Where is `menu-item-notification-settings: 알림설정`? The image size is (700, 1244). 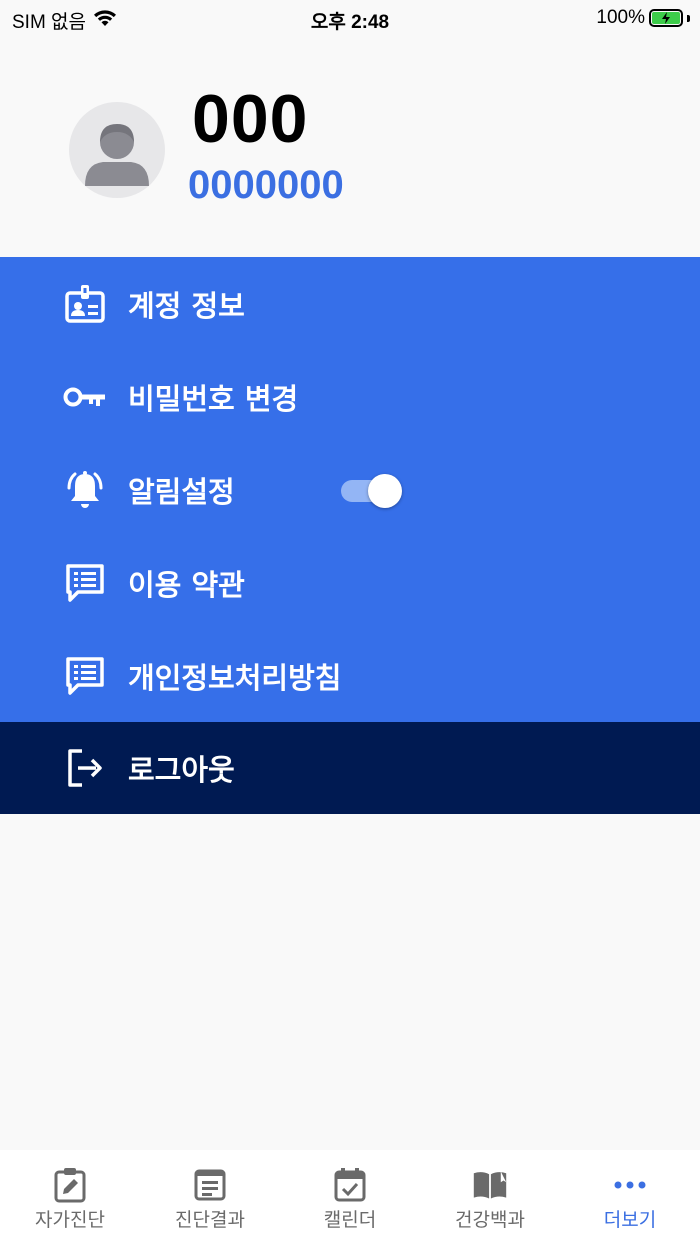
menu-item-notification-settings: 알림설정 is located at coordinates (350, 489).